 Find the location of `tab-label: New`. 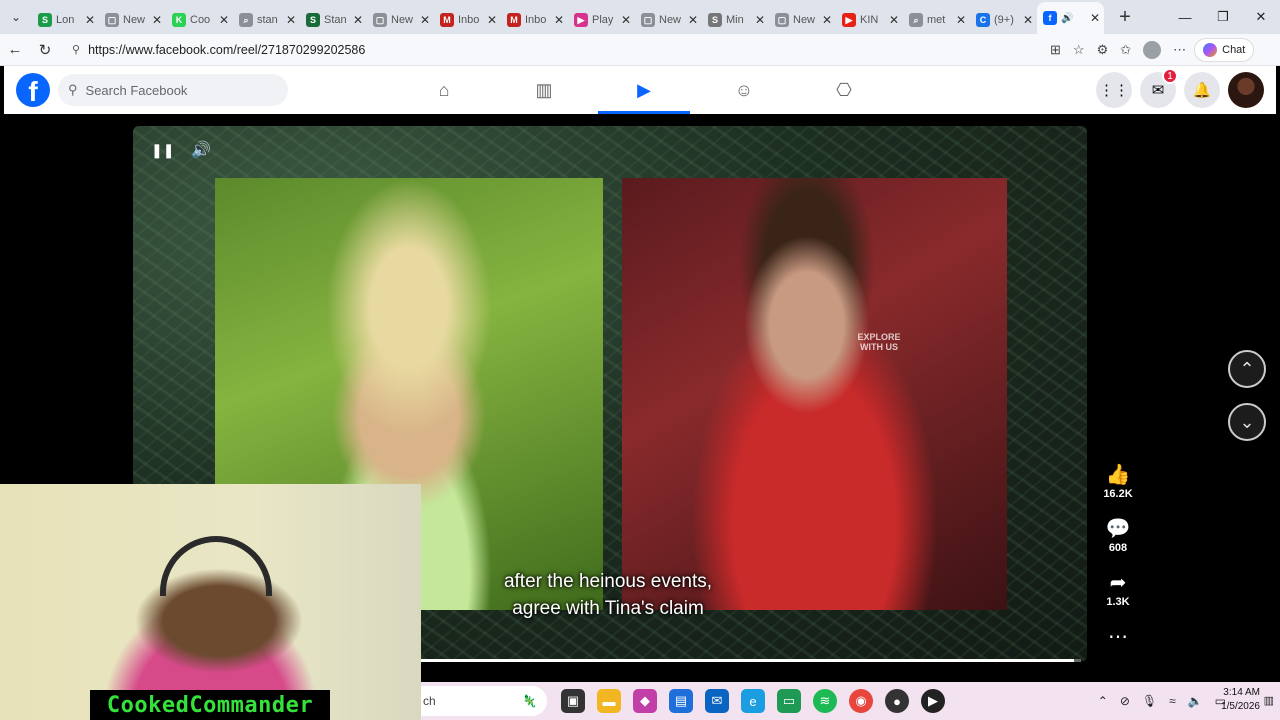

tab-label: New is located at coordinates (134, 20).